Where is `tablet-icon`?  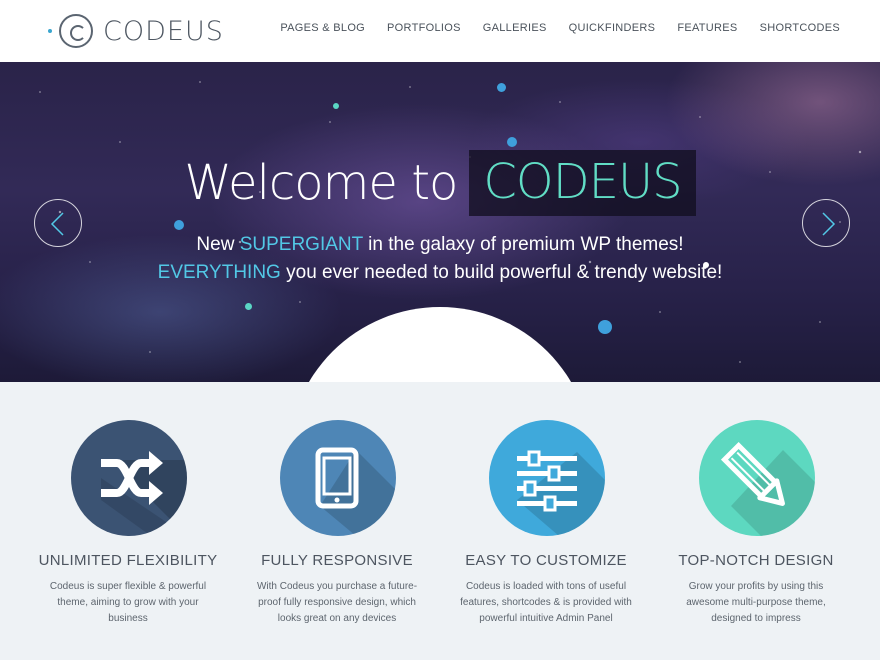
tablet-icon is located at coordinates (355, 491).